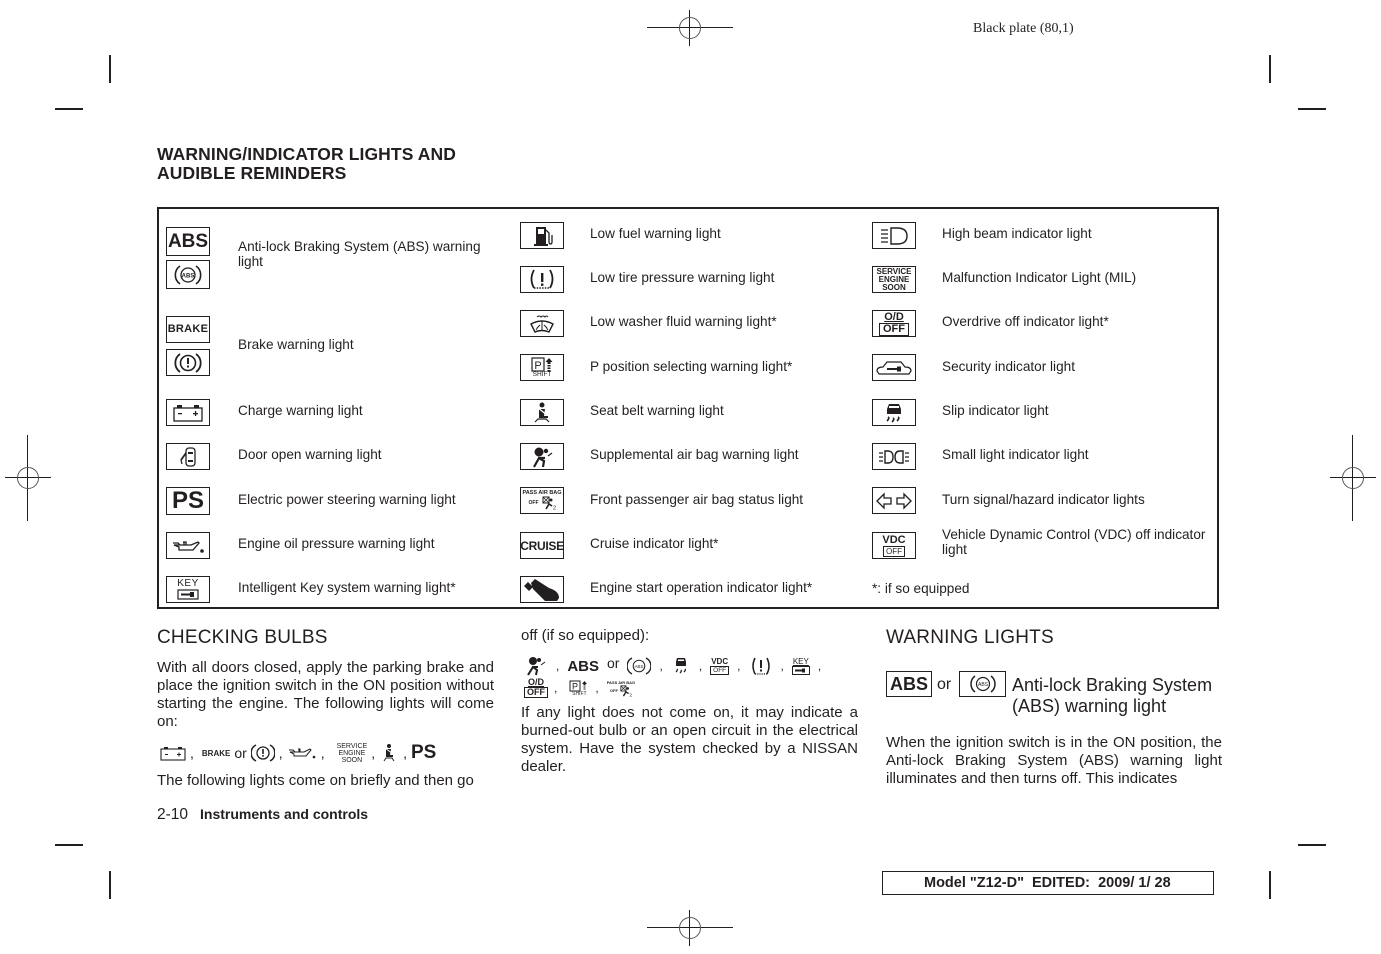 The image size is (1381, 954). What do you see at coordinates (1015, 454) in the screenshot?
I see `small-light-label: Small light indicator light` at bounding box center [1015, 454].